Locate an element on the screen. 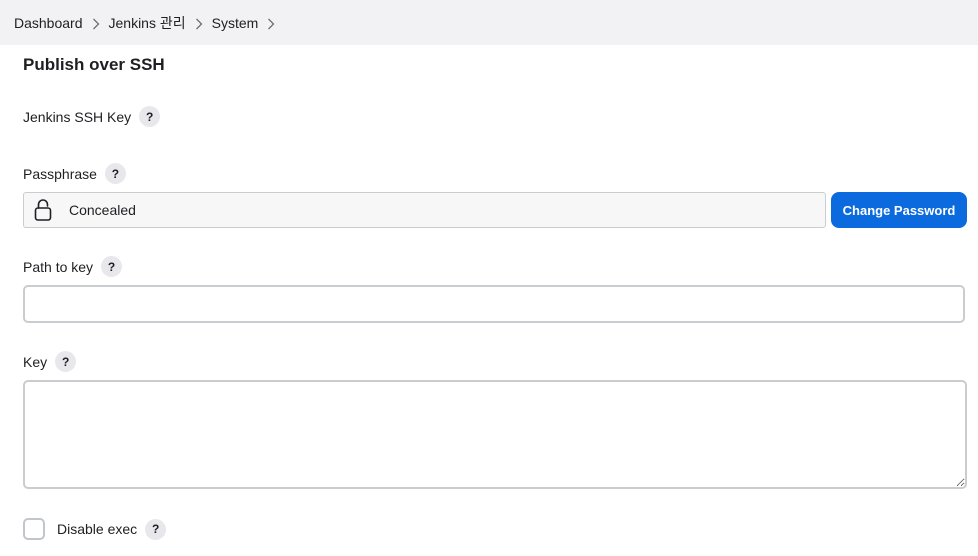 This screenshot has width=978, height=556. disable-exec-label: Disable exec is located at coordinates (97, 529).